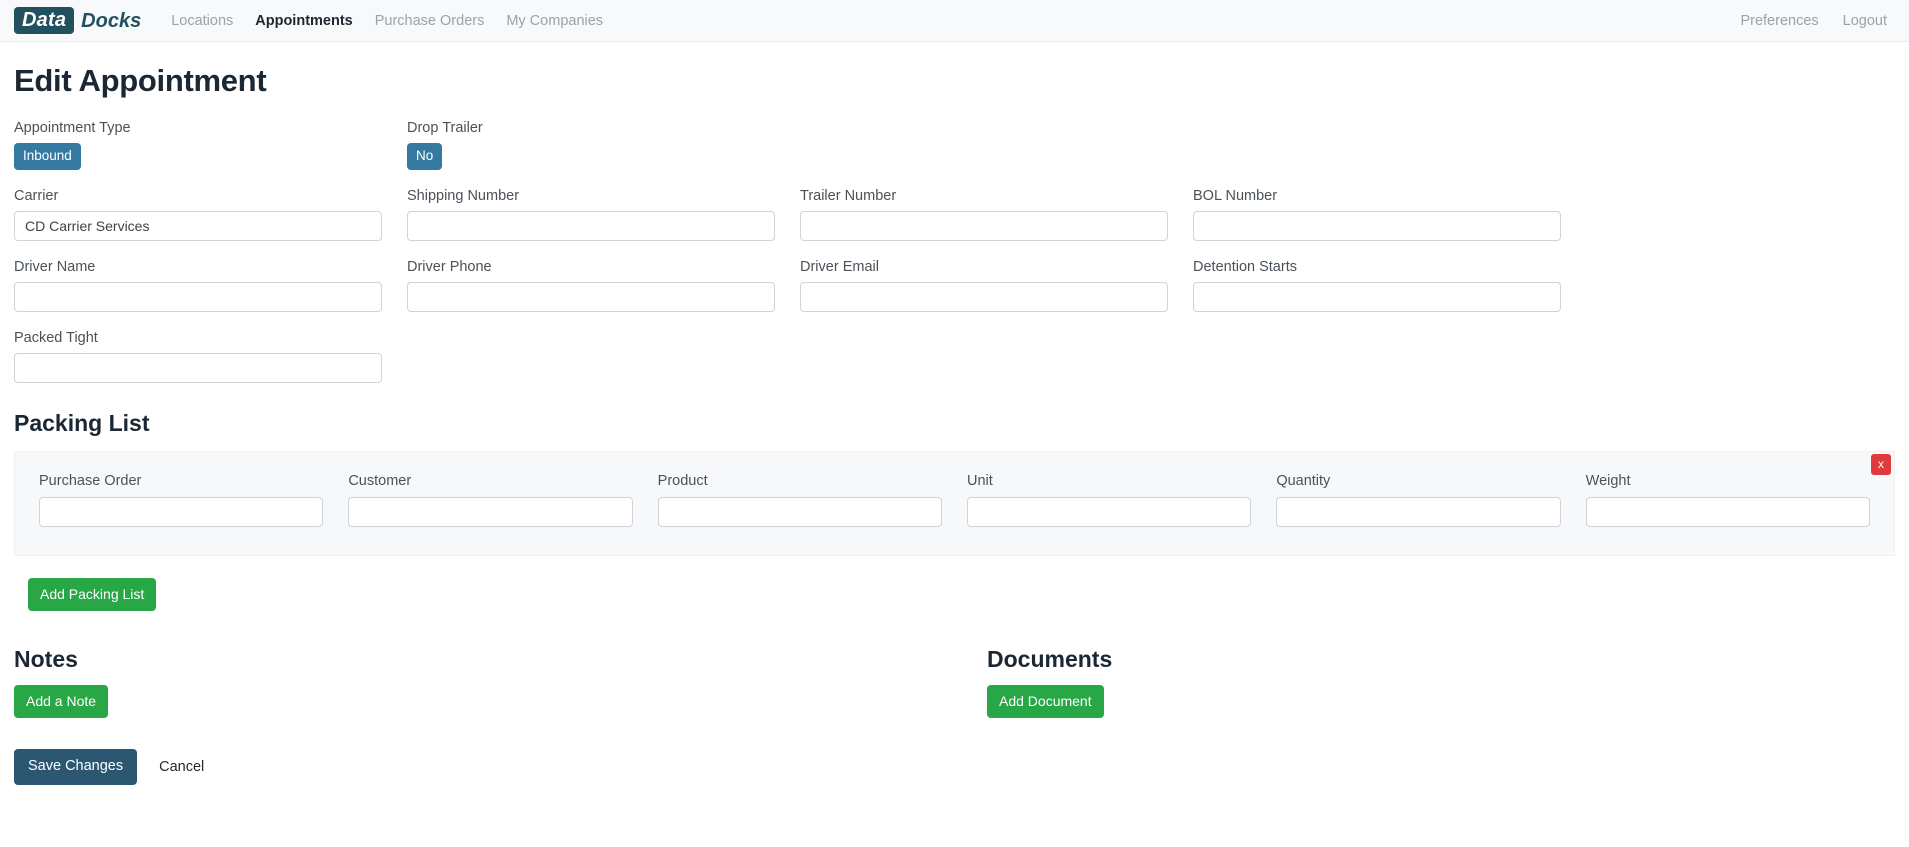 This screenshot has width=1909, height=847. I want to click on driver-phone-label: Driver Phone, so click(449, 267).